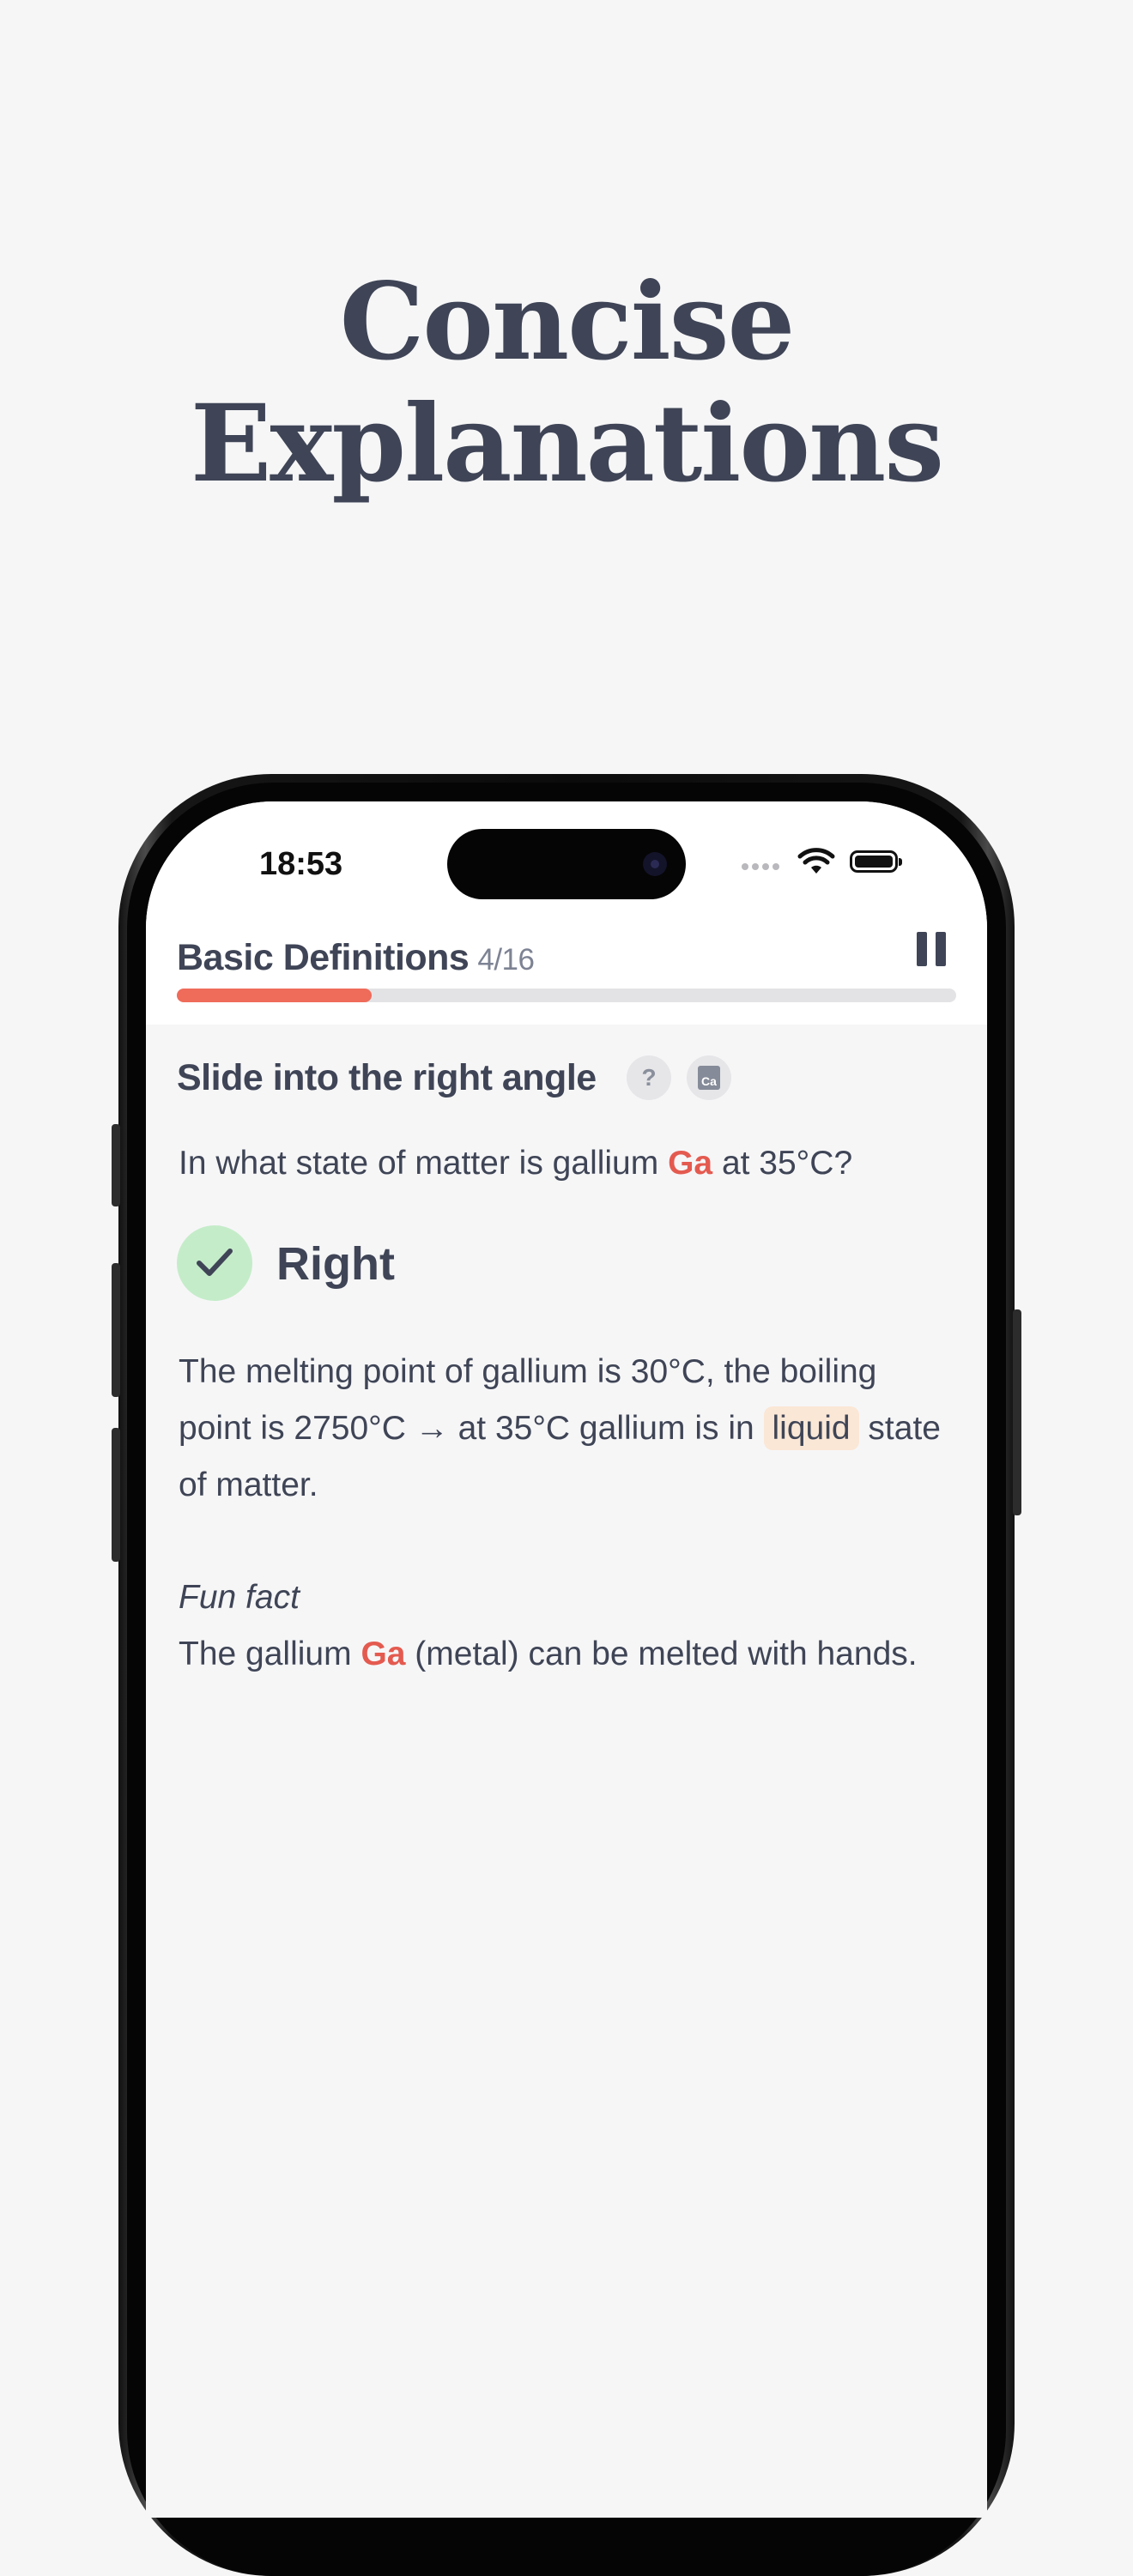 The height and width of the screenshot is (2576, 1133). I want to click on battery-icon, so click(876, 861).